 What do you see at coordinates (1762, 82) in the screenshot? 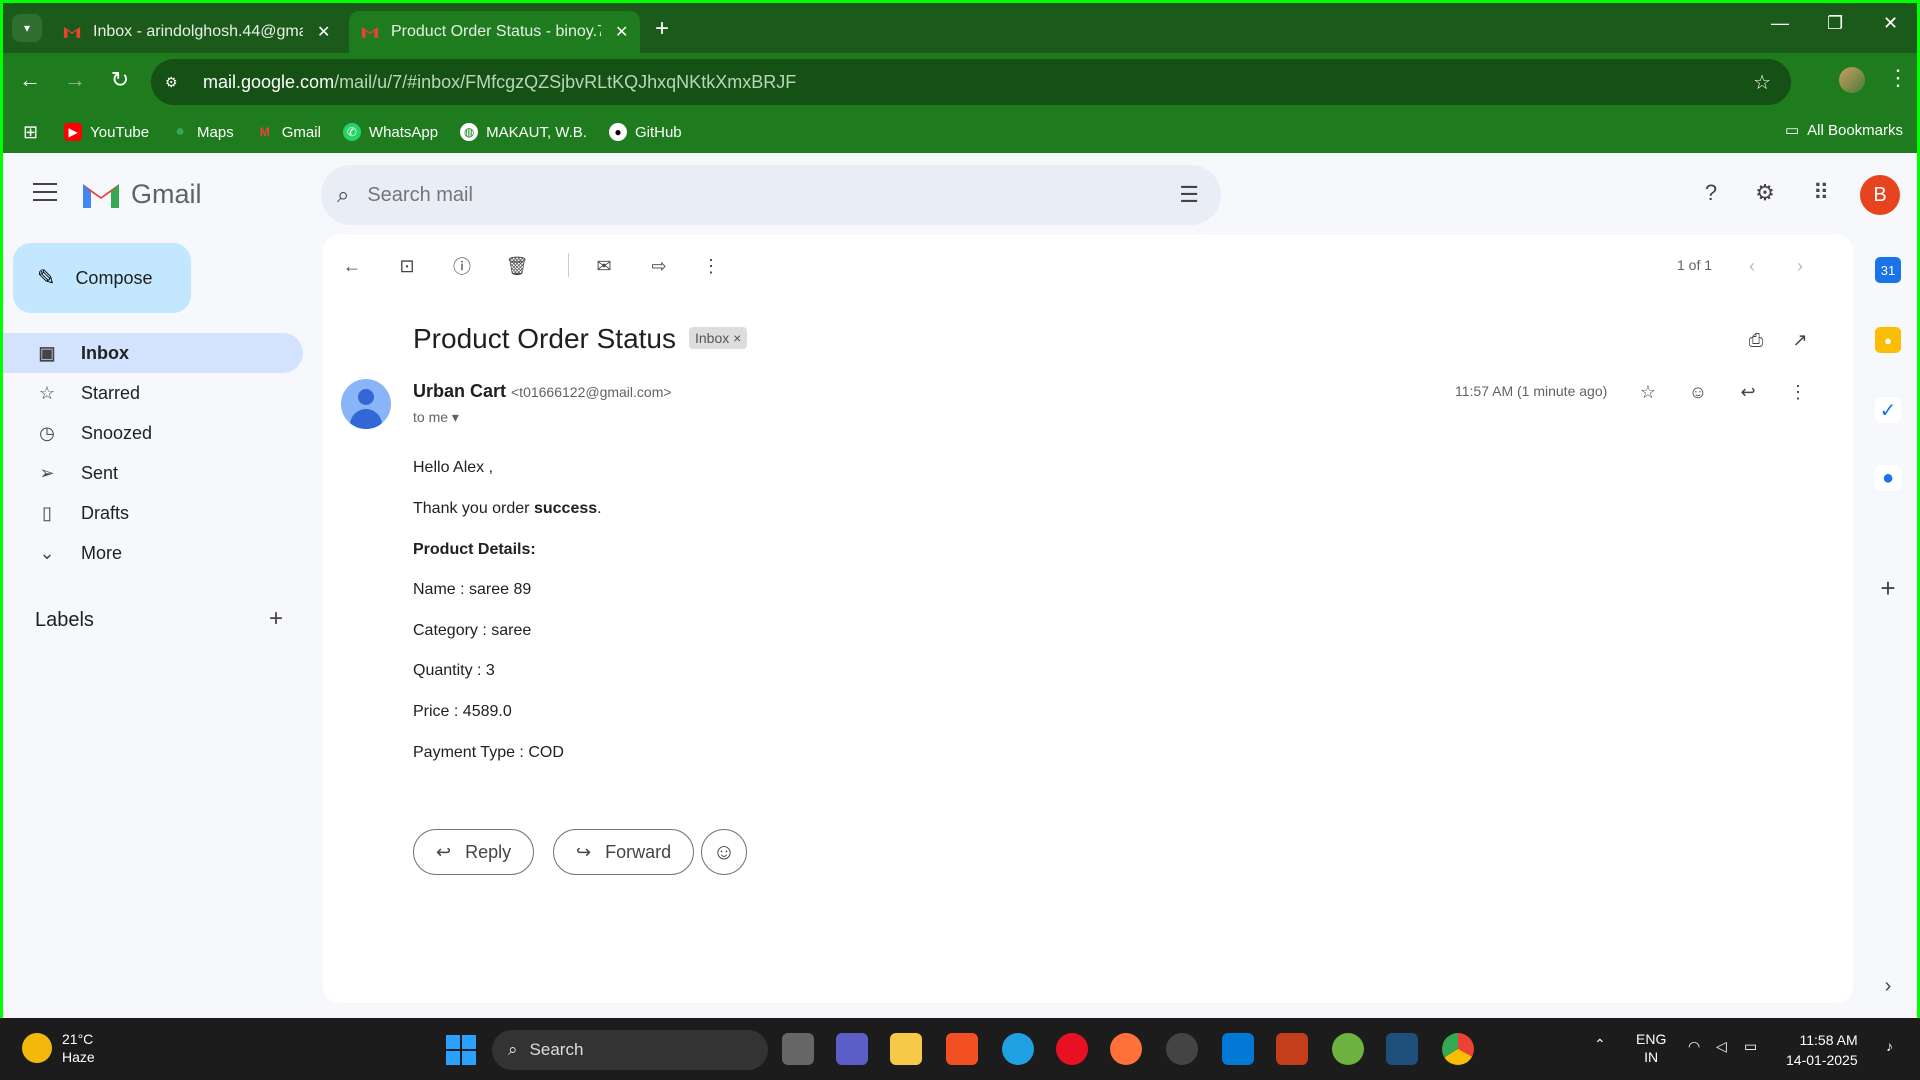
I see `bookmark-star-icon: ☆` at bounding box center [1762, 82].